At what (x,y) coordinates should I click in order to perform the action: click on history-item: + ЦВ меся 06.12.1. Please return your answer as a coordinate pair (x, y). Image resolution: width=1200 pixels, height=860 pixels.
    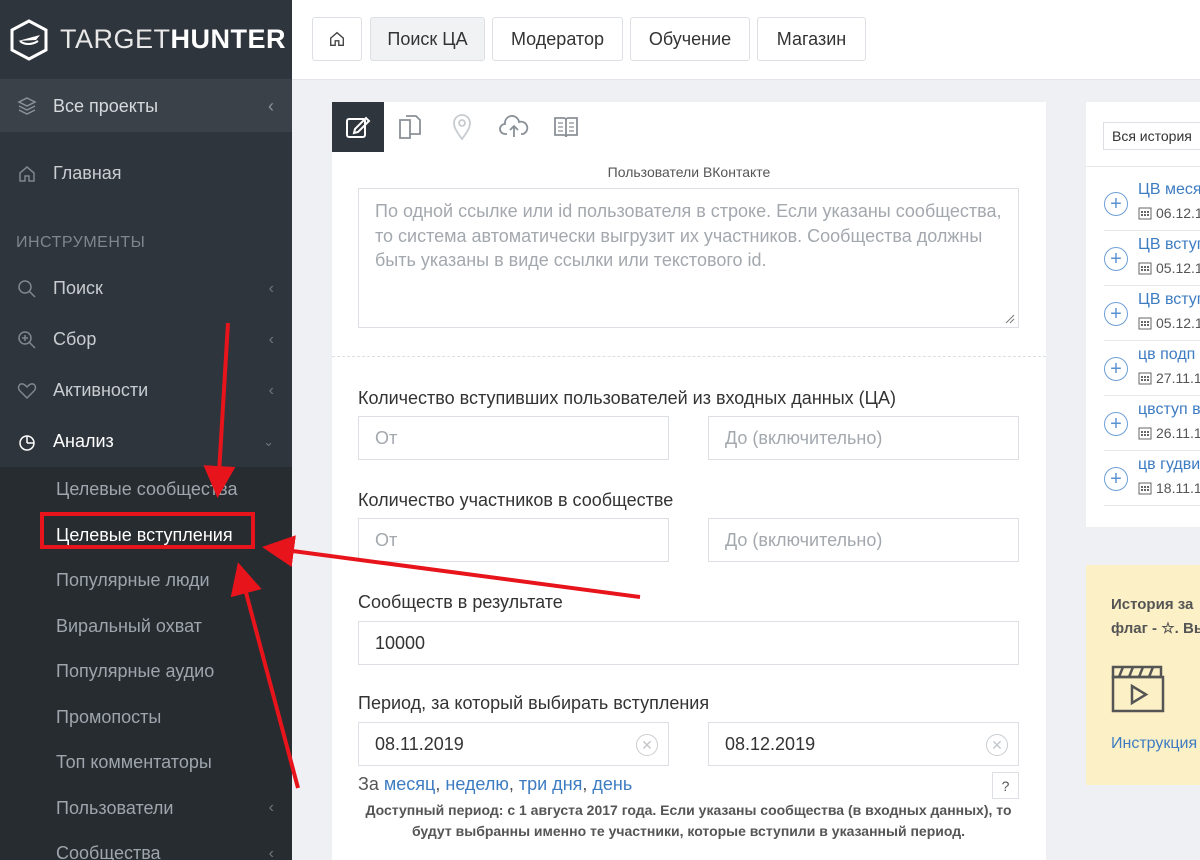
    Looking at the image, I should click on (1152, 203).